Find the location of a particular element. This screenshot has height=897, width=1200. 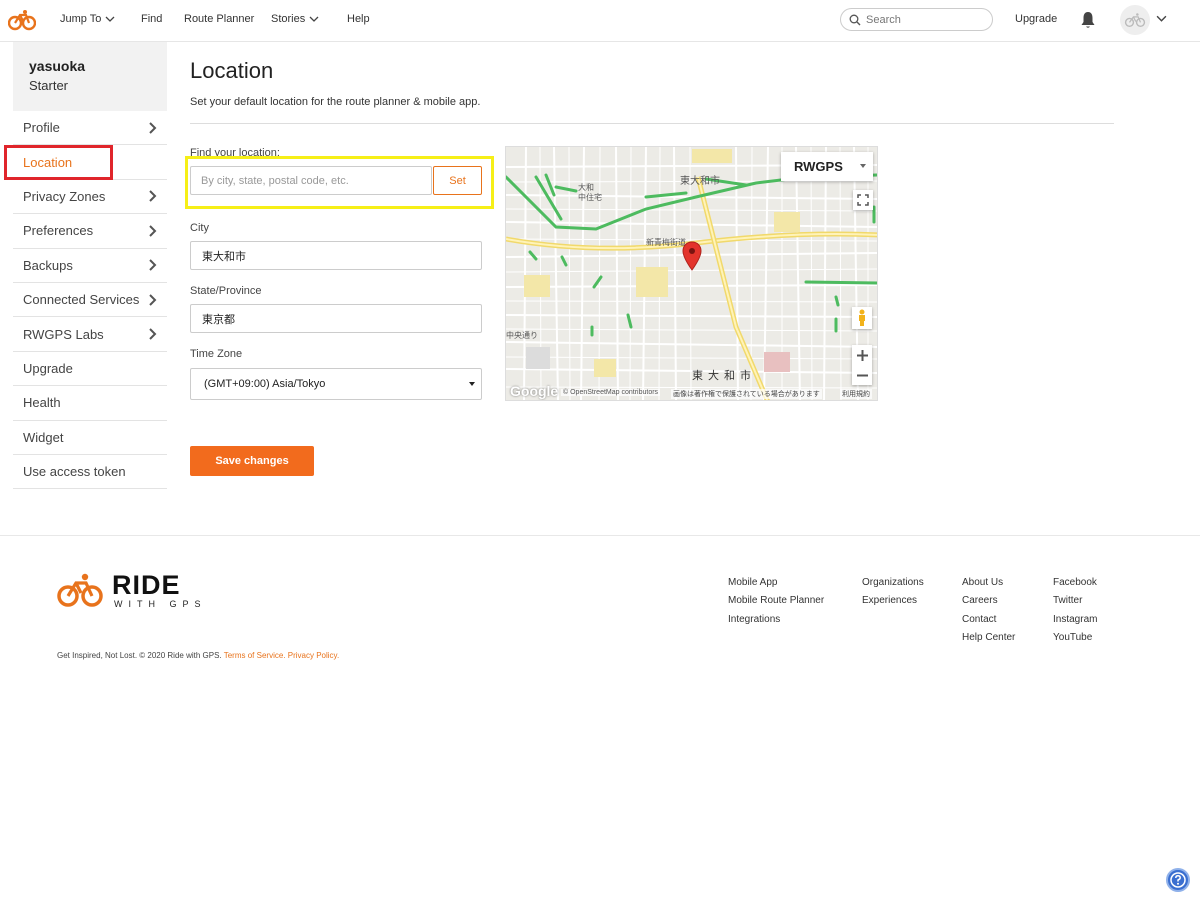

sidebar-item-location: Location is located at coordinates (90, 162).